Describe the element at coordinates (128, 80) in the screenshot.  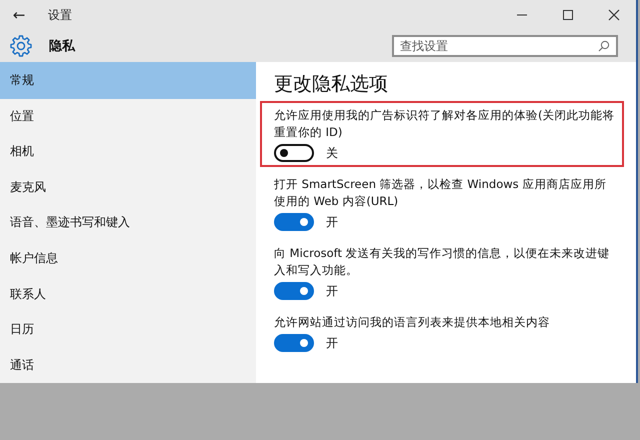
I see `sidebar-item: 常规` at that location.